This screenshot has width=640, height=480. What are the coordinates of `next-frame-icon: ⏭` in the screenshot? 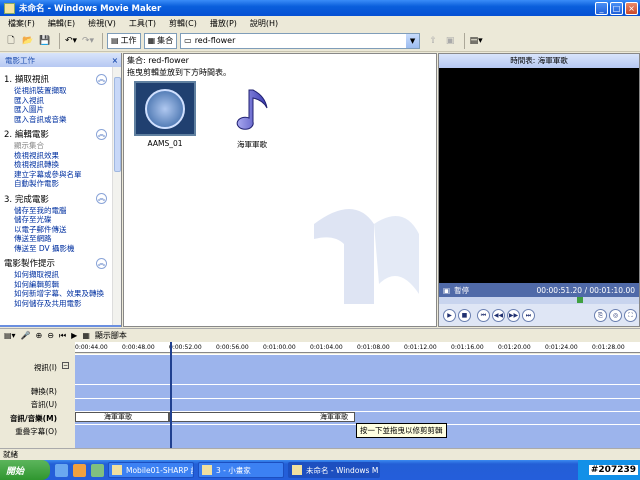 It's located at (528, 315).